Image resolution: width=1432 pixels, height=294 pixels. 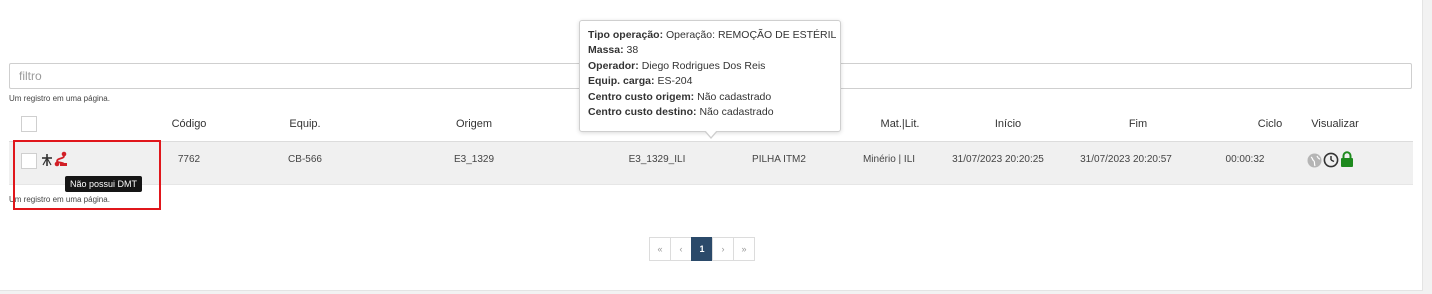 I want to click on page-next-button: ›, so click(x=723, y=249).